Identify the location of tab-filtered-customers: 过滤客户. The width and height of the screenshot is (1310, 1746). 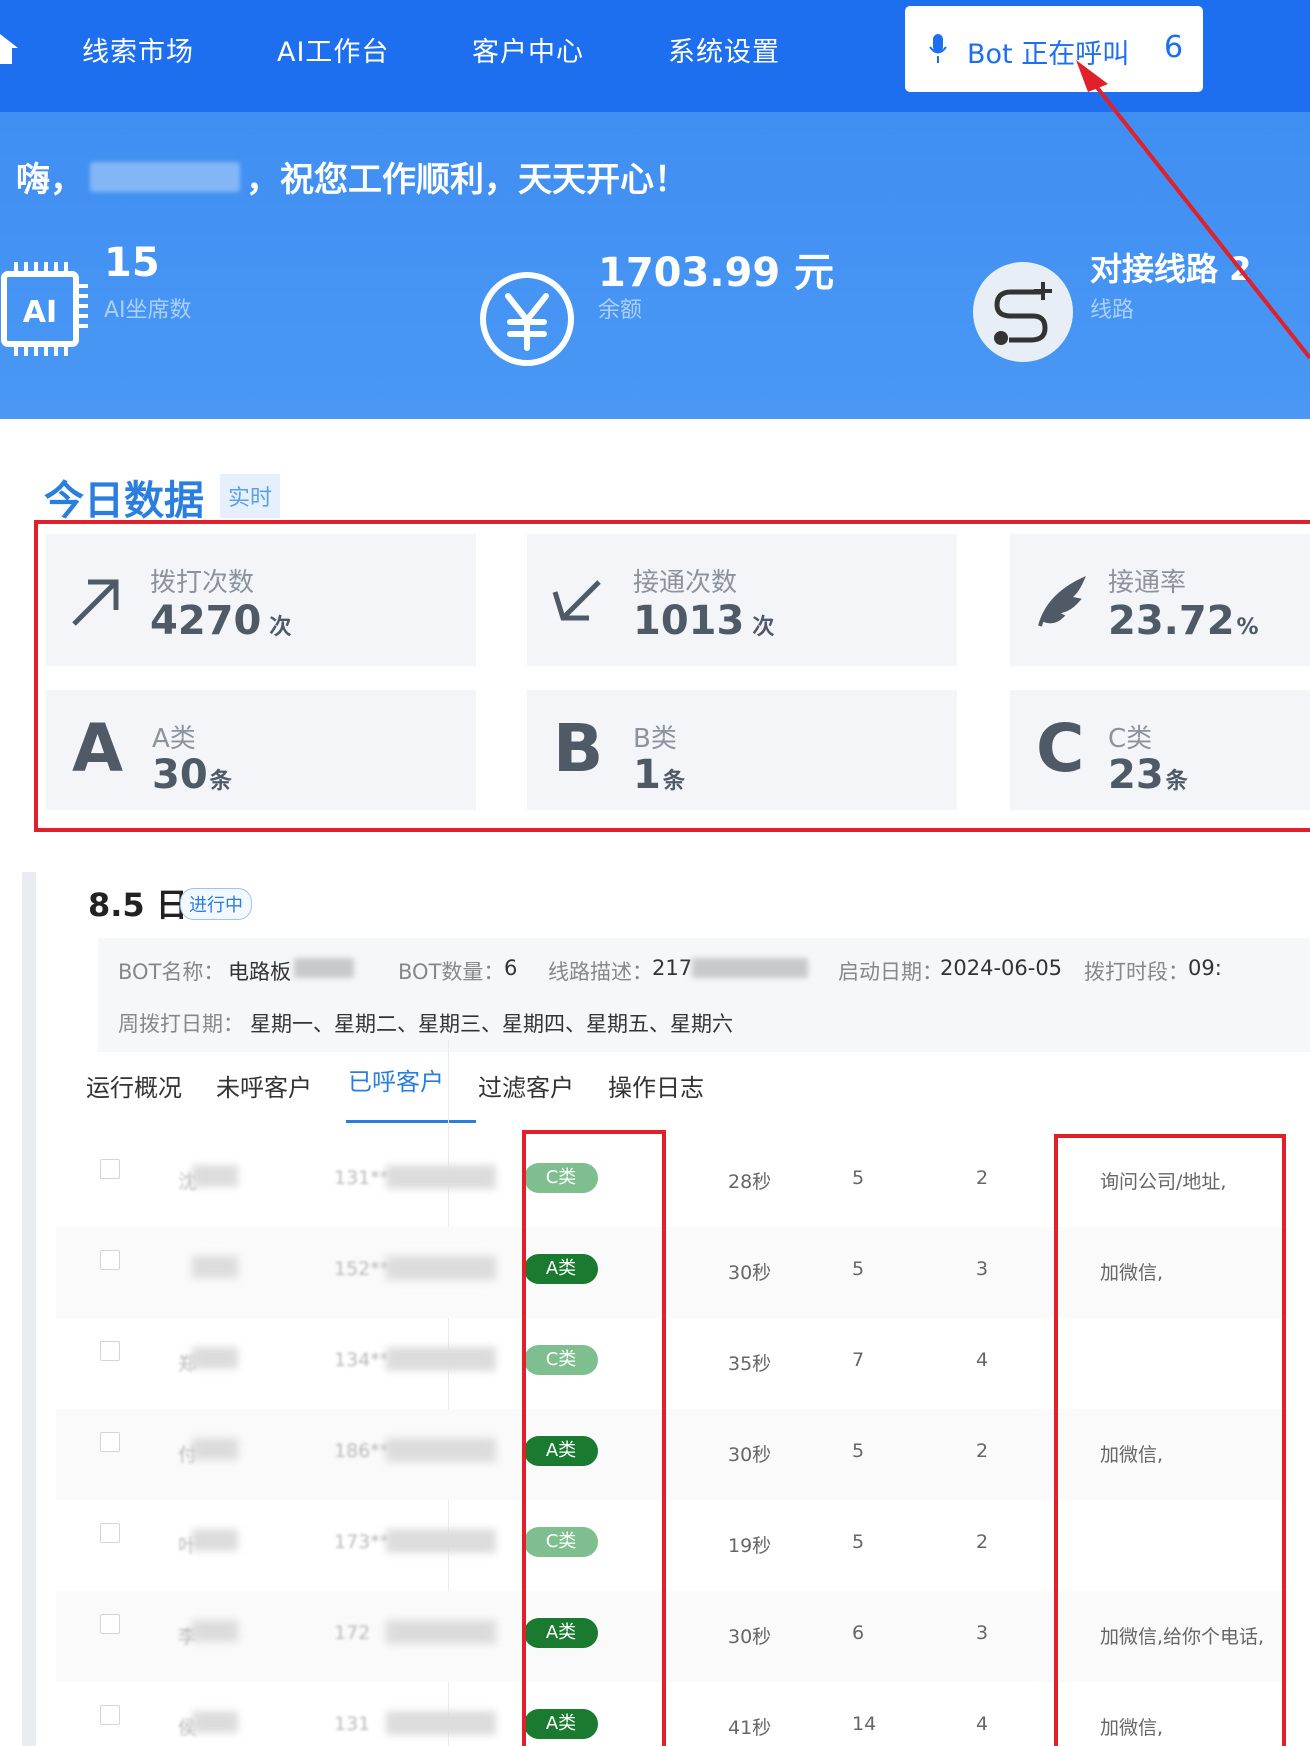
(526, 1085).